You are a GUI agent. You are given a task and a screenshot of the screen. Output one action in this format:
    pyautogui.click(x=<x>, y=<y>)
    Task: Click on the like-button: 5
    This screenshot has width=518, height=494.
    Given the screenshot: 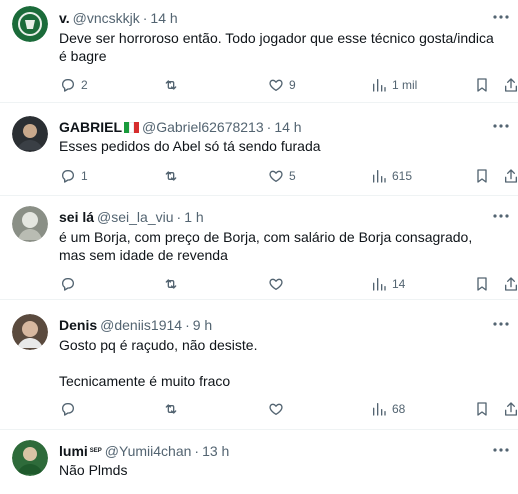 What is the action you would take?
    pyautogui.click(x=282, y=176)
    